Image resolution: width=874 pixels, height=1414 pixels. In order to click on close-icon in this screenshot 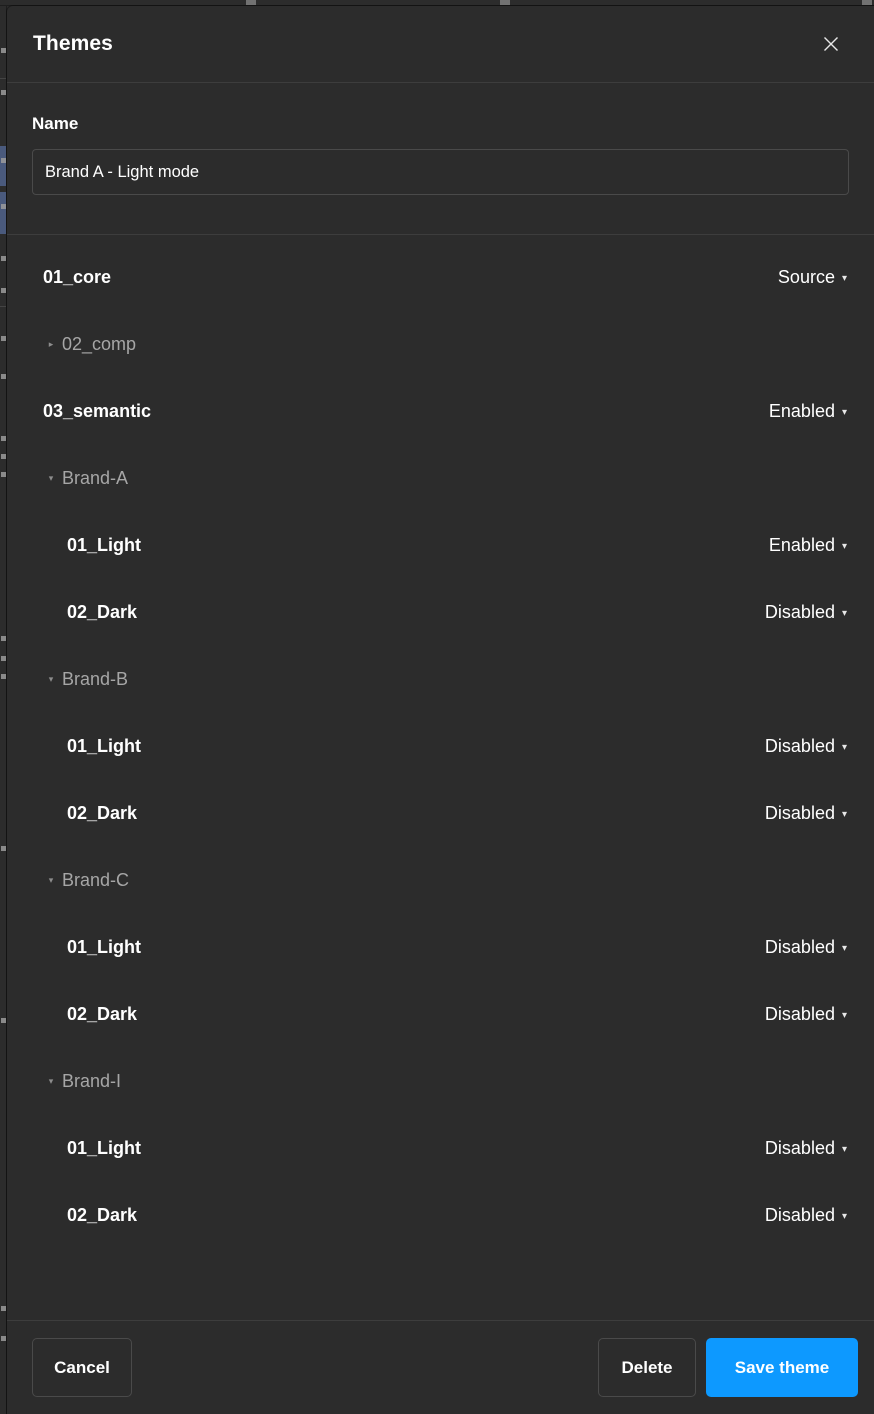, I will do `click(831, 44)`.